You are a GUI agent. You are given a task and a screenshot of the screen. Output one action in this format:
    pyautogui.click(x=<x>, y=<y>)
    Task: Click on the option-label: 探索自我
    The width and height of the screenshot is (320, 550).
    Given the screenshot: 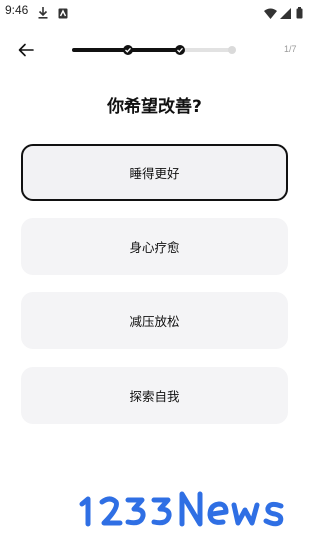 What is the action you would take?
    pyautogui.click(x=154, y=396)
    